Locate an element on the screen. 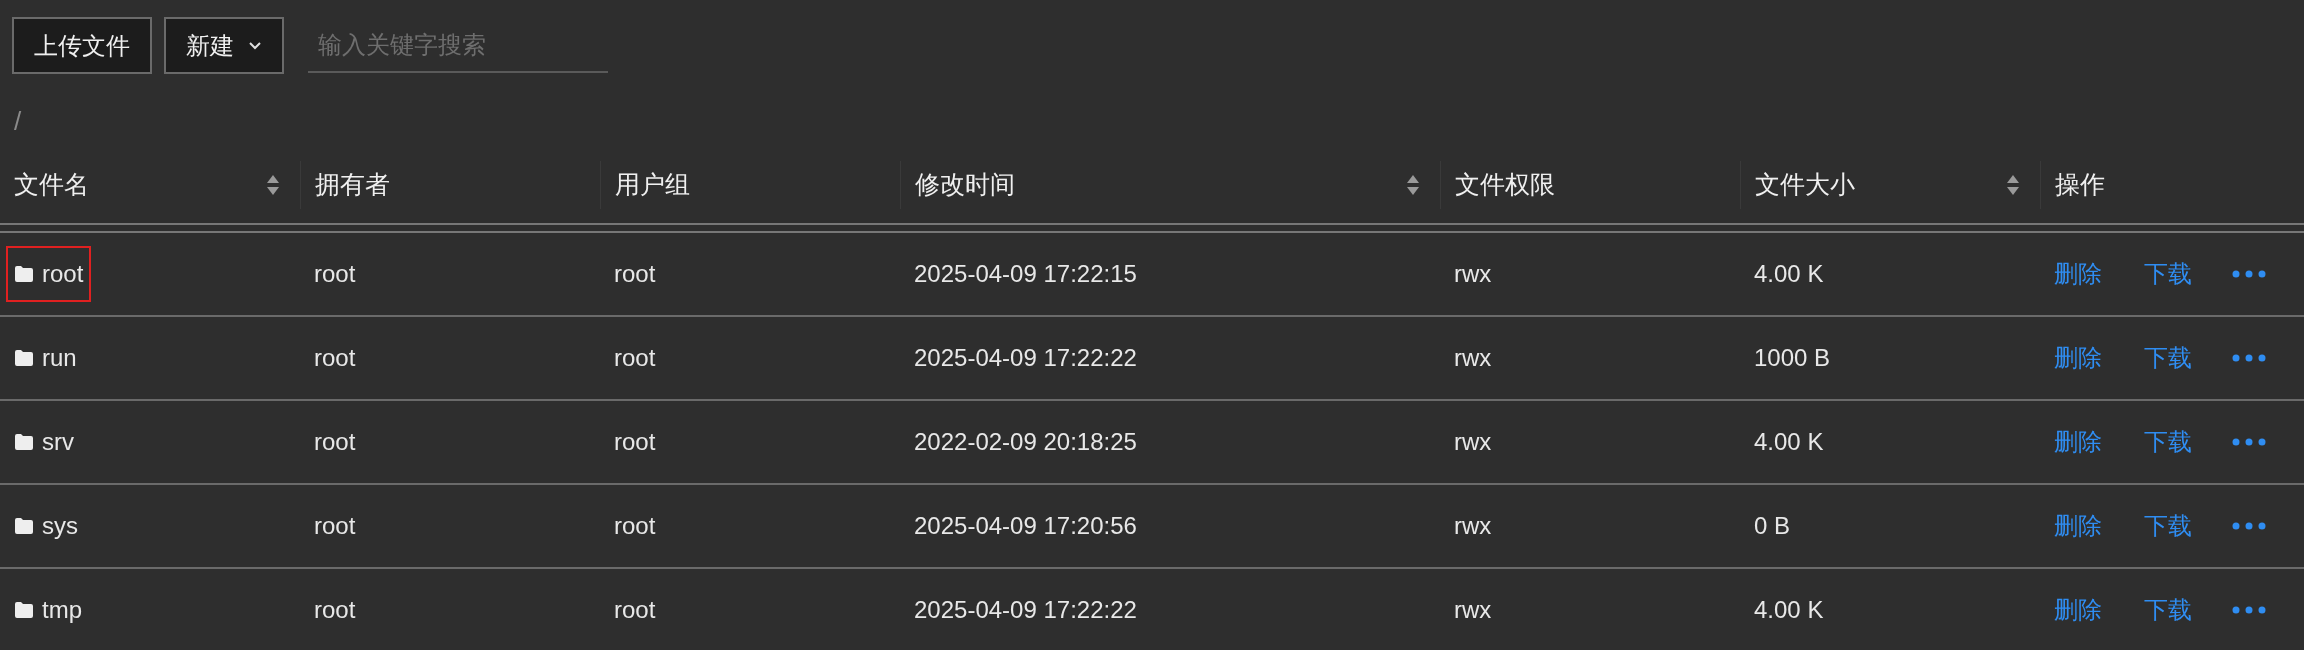 This screenshot has height=650, width=2304. file-name: srv is located at coordinates (58, 442).